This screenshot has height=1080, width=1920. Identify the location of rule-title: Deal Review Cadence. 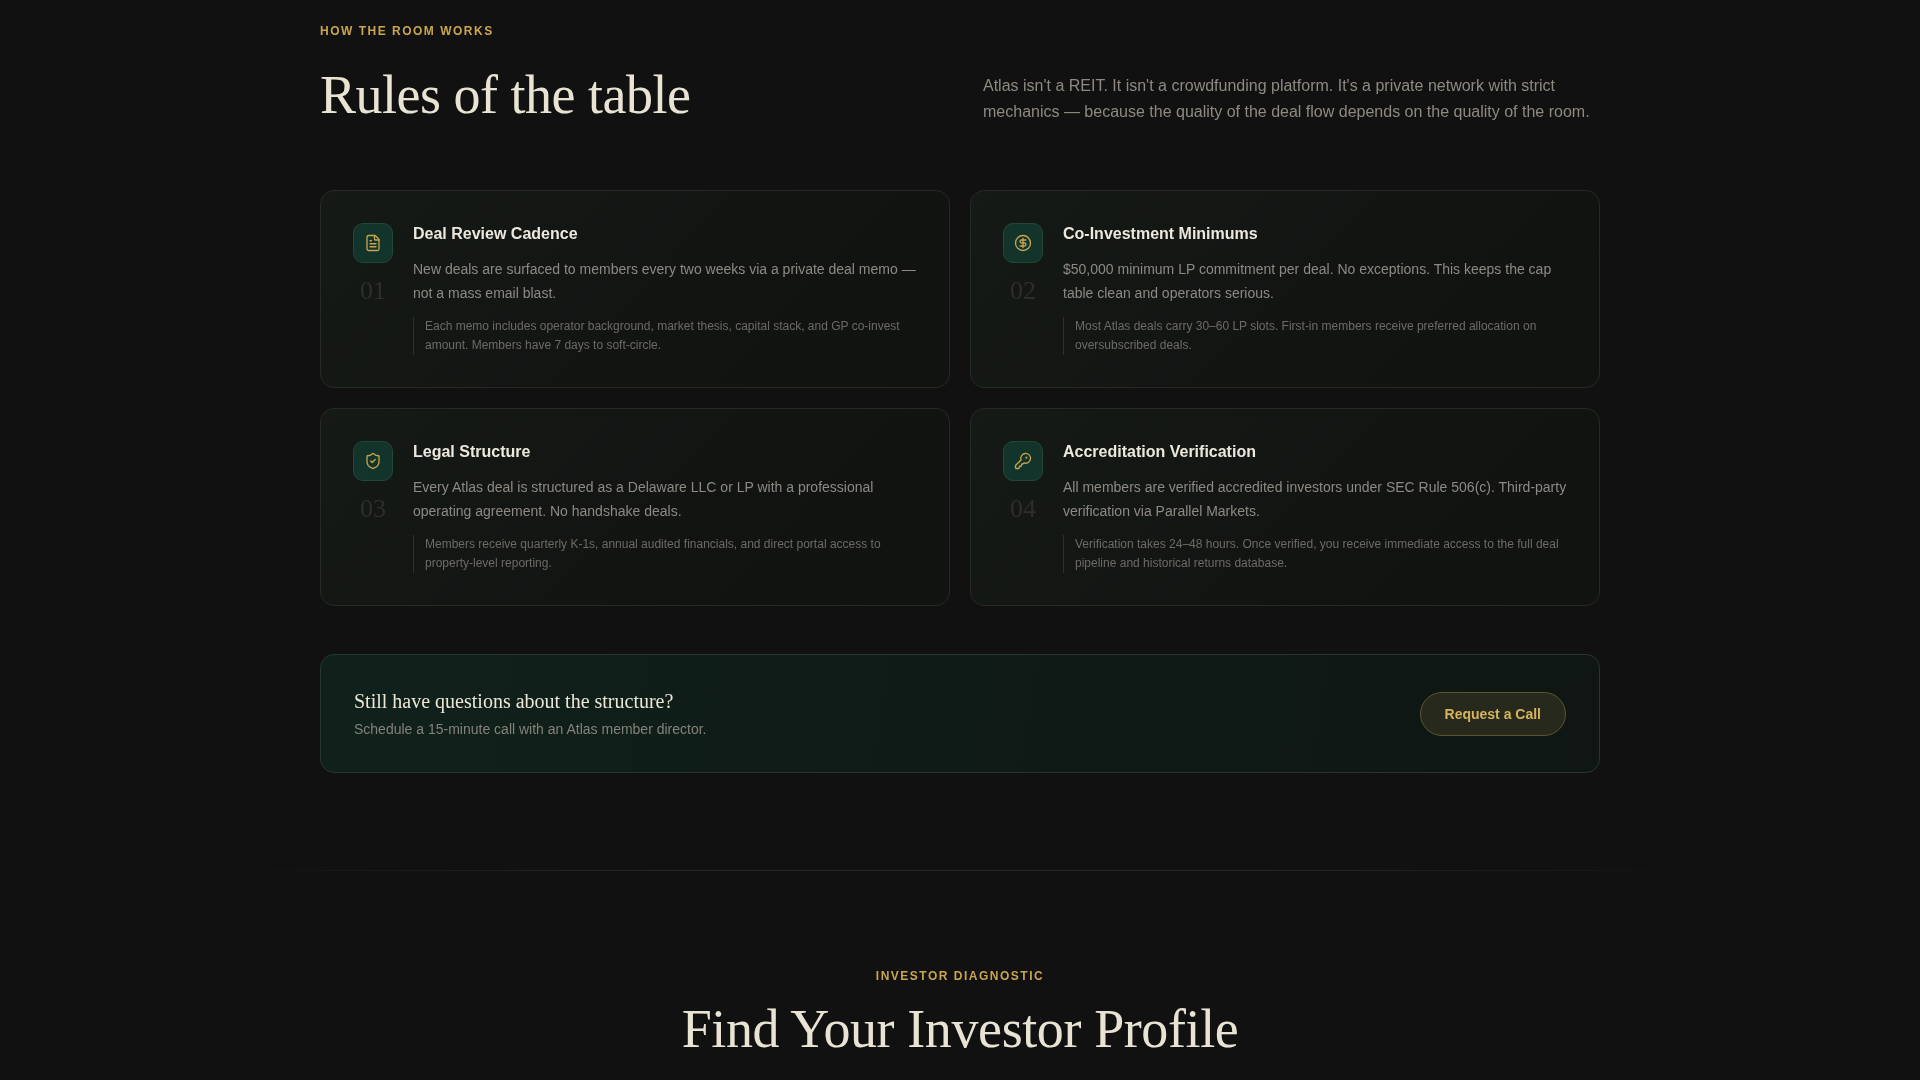
(495, 234).